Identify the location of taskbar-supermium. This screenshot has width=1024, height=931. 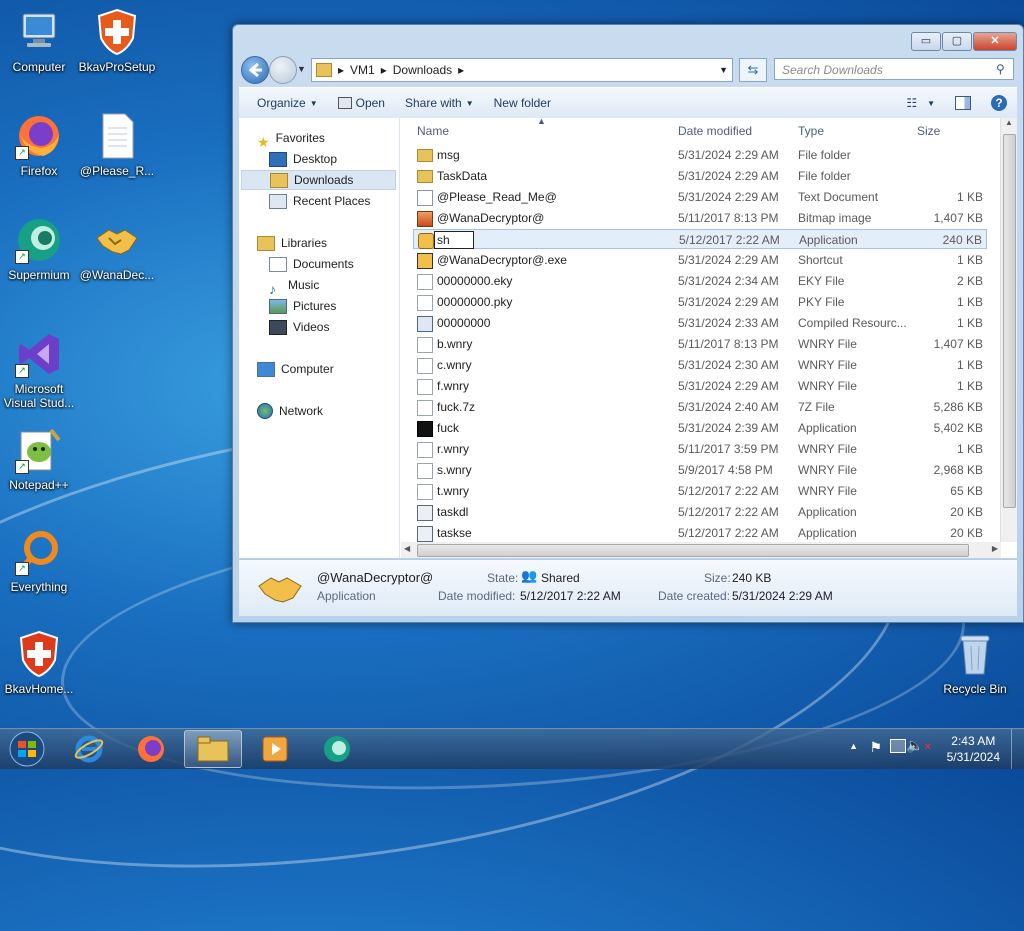
(337, 749).